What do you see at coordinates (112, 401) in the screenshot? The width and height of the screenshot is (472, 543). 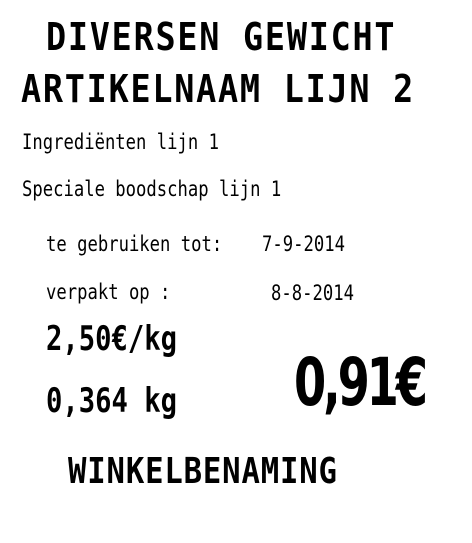 I see `net-weight: 0,364 kg` at bounding box center [112, 401].